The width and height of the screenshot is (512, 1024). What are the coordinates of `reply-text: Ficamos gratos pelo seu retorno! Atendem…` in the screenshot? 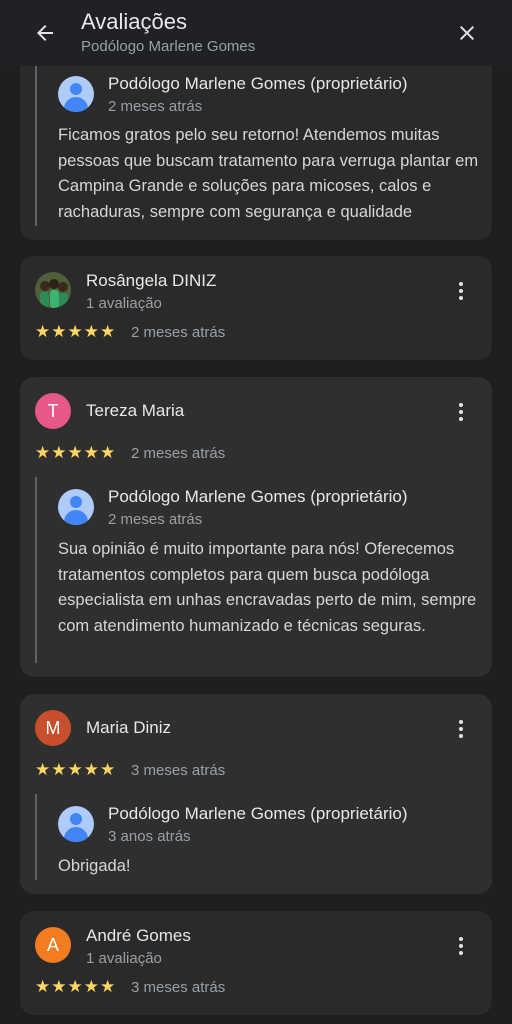 It's located at (268, 173).